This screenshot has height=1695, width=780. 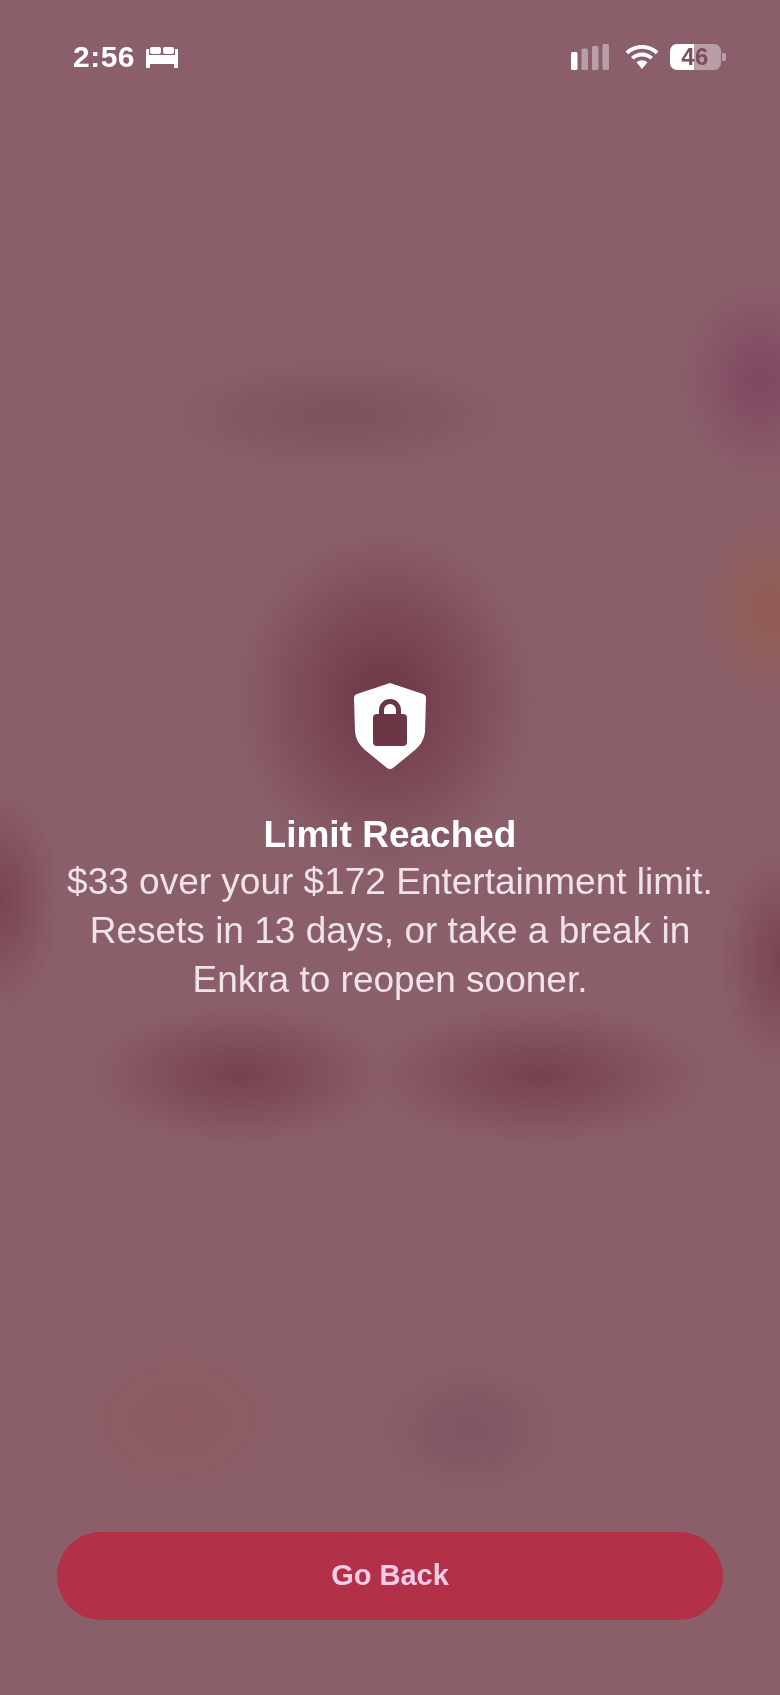 I want to click on alert-message: $33 over your $172 Entertainment limit. Resets in 13 days, or take a break in Enkra to reopen sooner., so click(x=390, y=931).